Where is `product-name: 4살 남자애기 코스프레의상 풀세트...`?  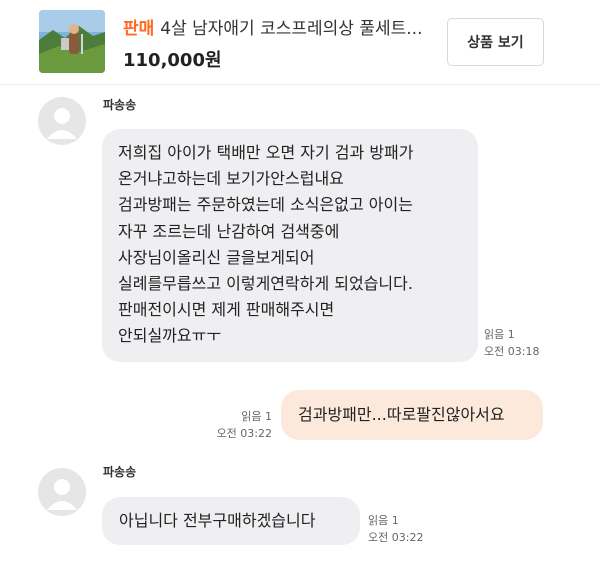
product-name: 4살 남자애기 코스프레의상 풀세트... is located at coordinates (291, 29).